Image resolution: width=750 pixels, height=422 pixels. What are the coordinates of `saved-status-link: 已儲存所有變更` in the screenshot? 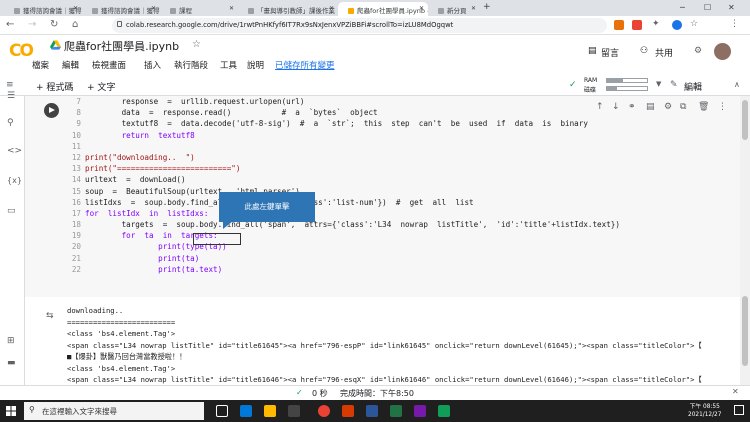 It's located at (305, 65).